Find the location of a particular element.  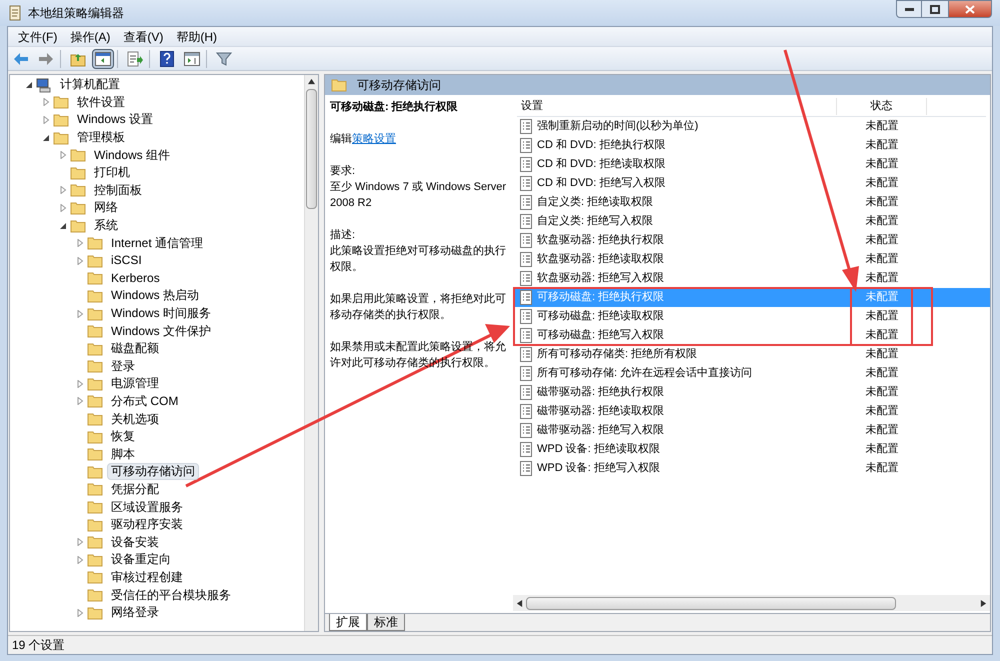

vertical-scrollbar is located at coordinates (311, 353).